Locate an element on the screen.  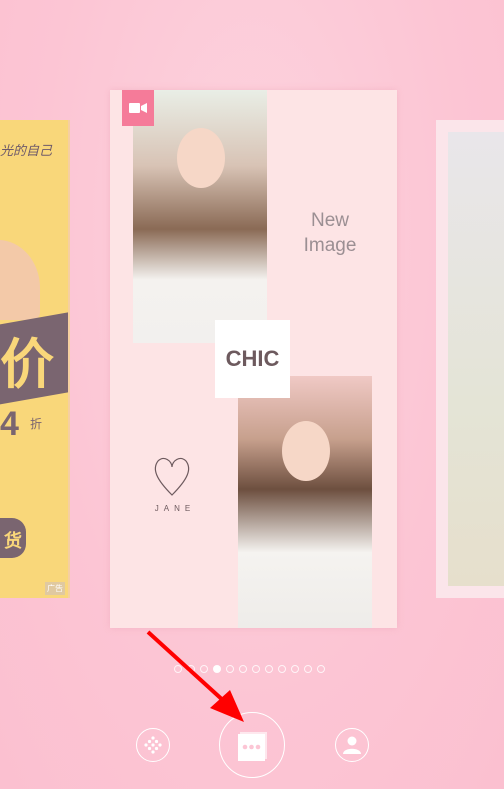
dots-grid-button is located at coordinates (153, 745).